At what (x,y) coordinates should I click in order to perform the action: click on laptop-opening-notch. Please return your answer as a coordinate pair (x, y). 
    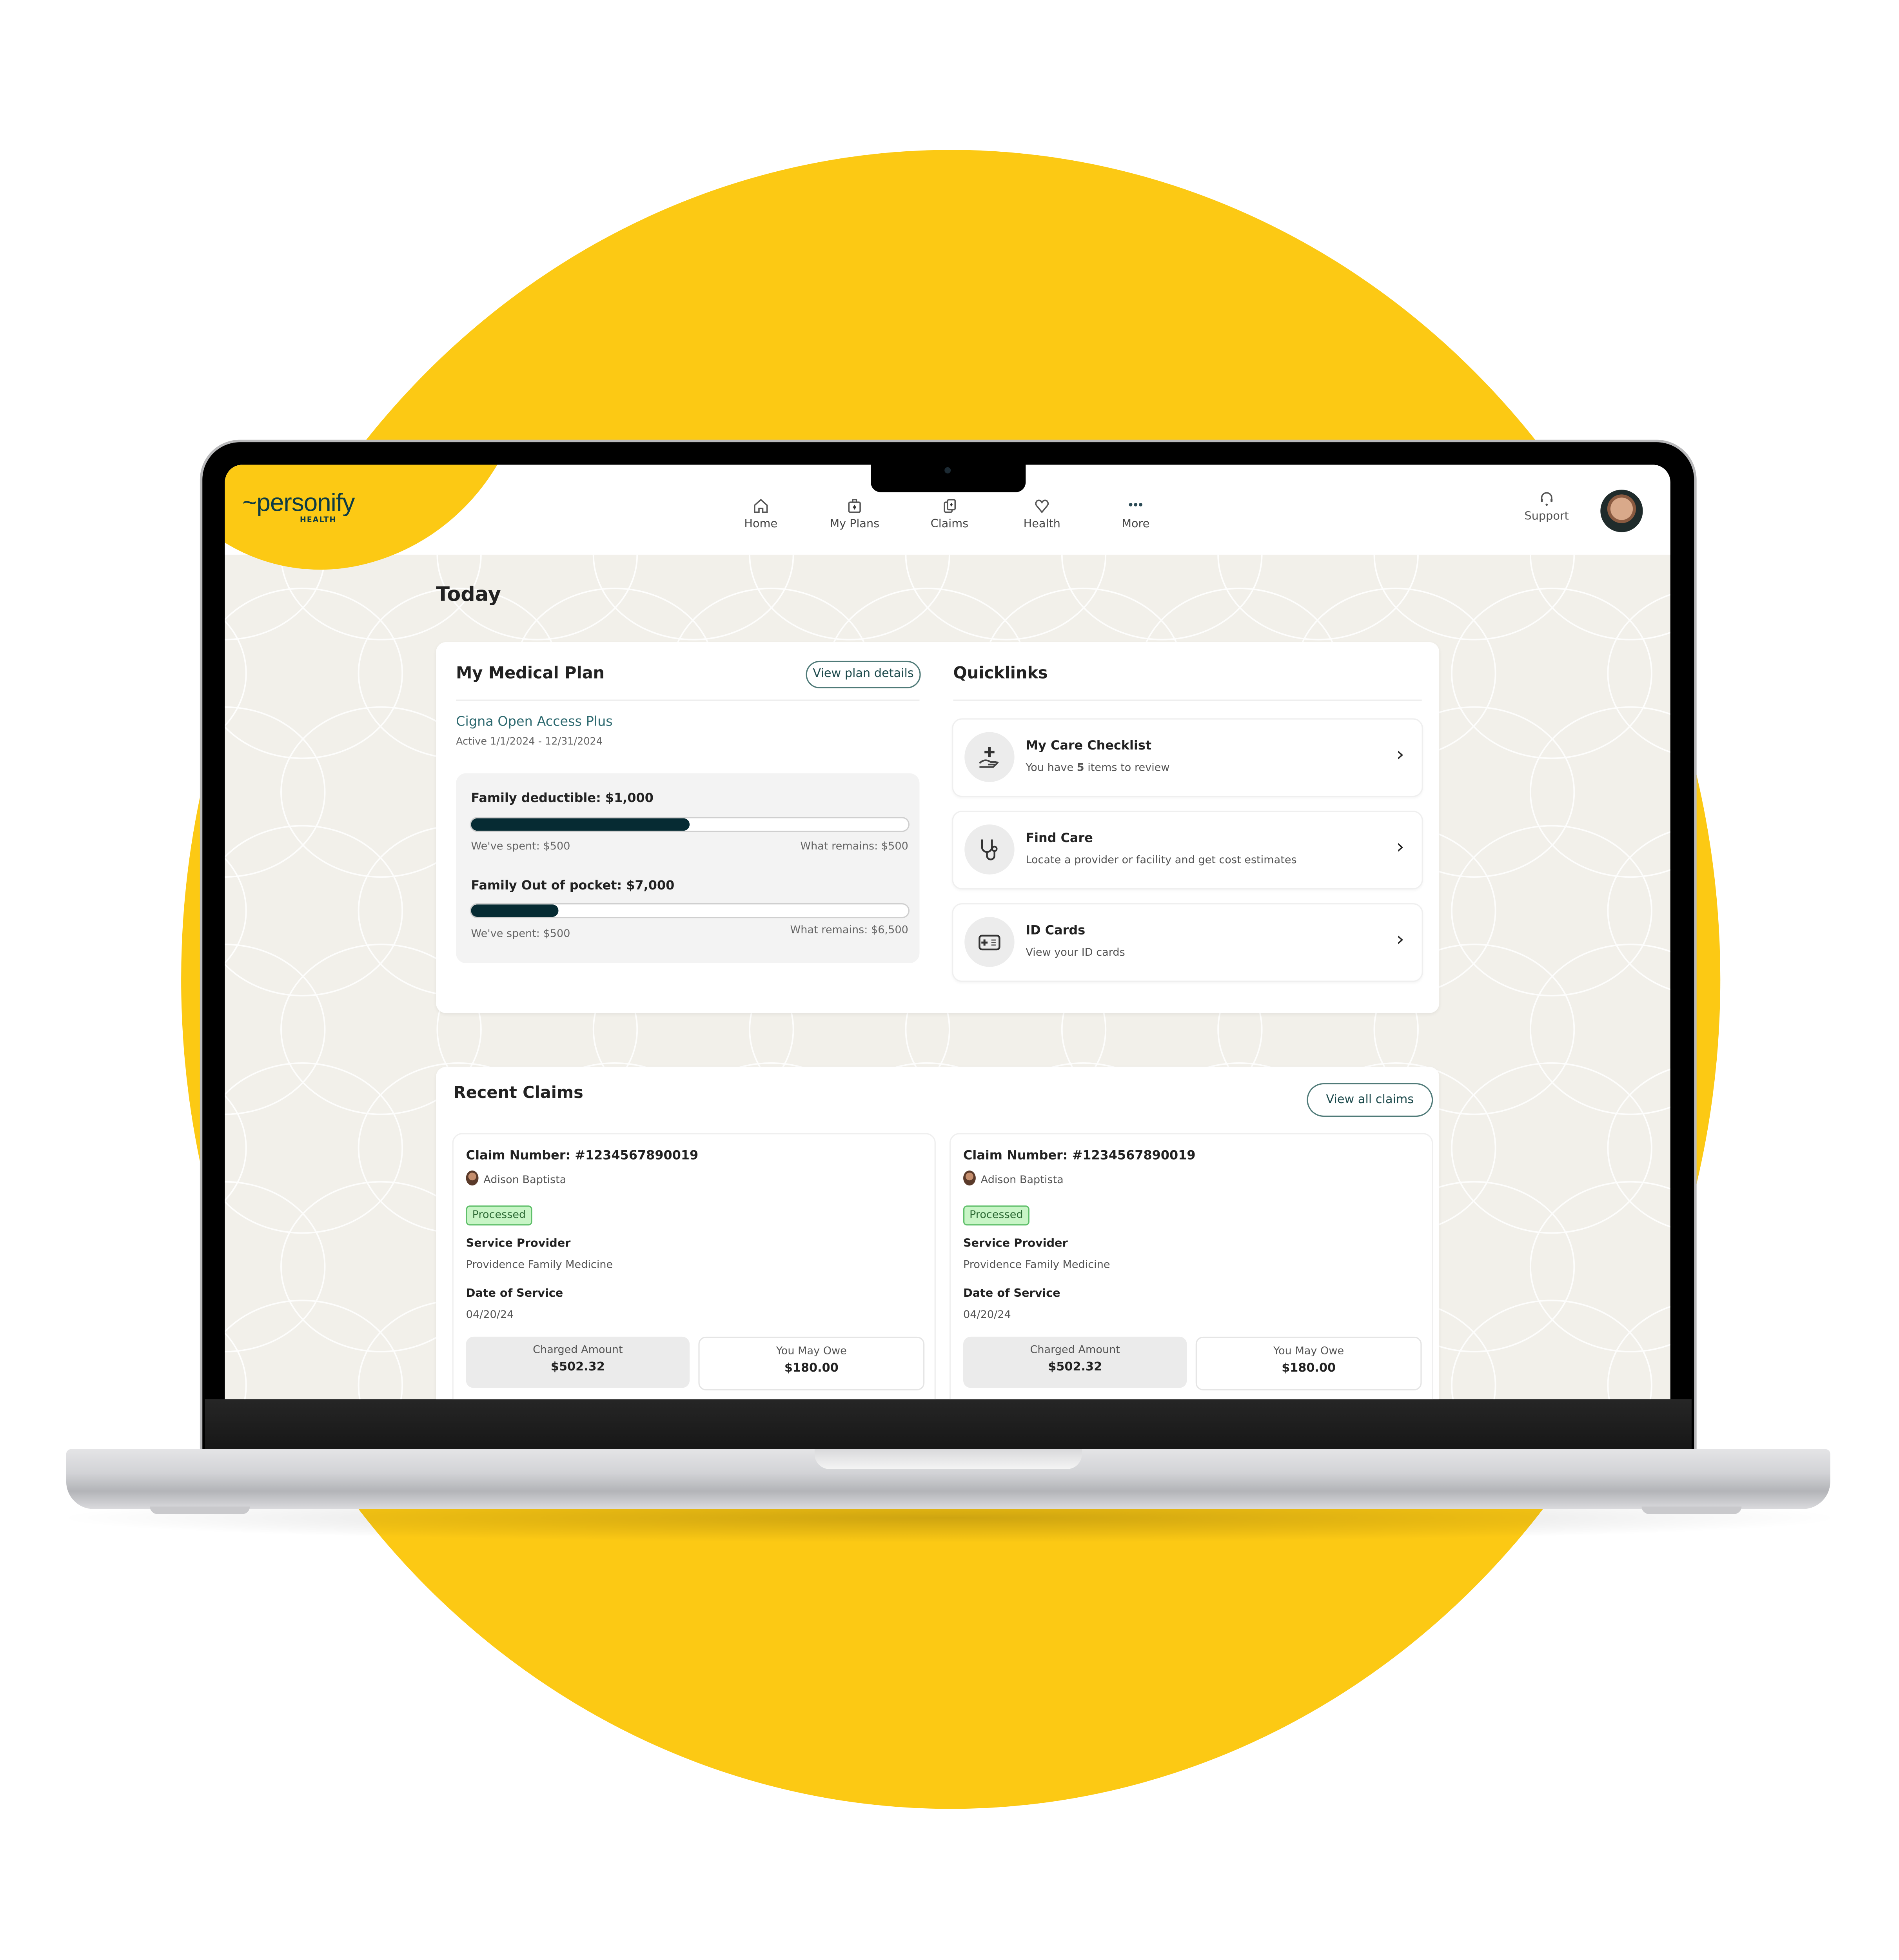
    Looking at the image, I should click on (948, 1459).